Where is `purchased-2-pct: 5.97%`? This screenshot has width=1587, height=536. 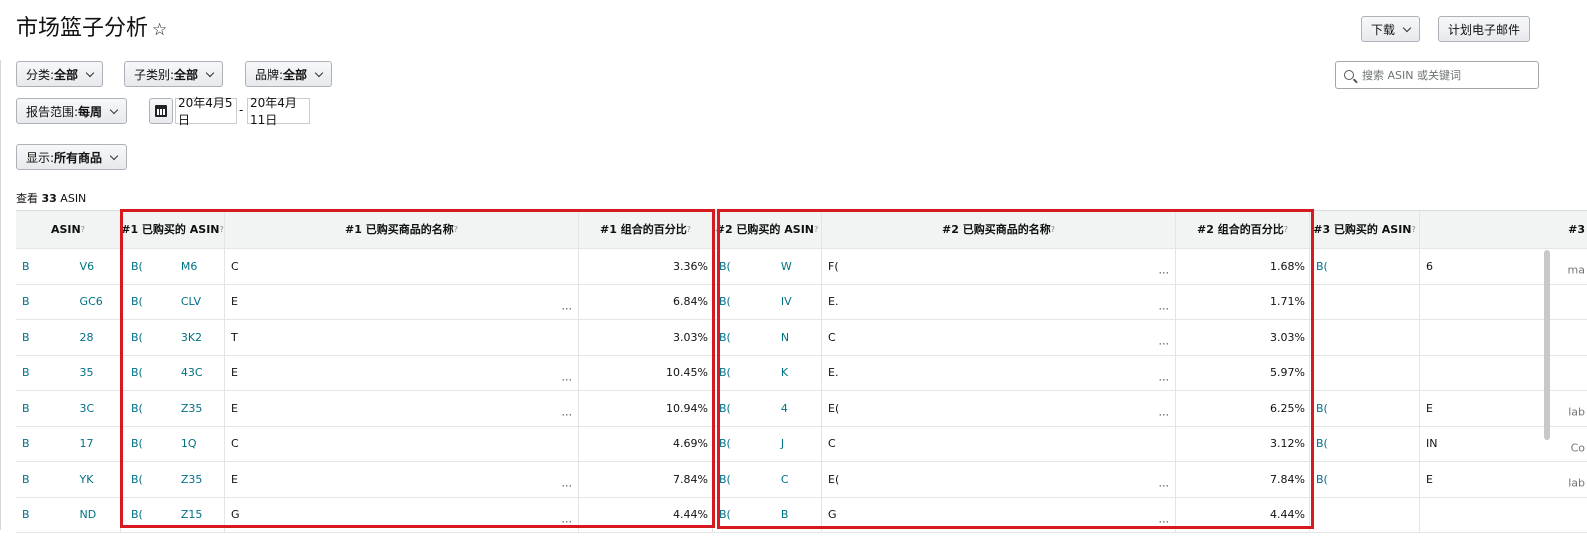 purchased-2-pct: 5.97% is located at coordinates (1243, 373).